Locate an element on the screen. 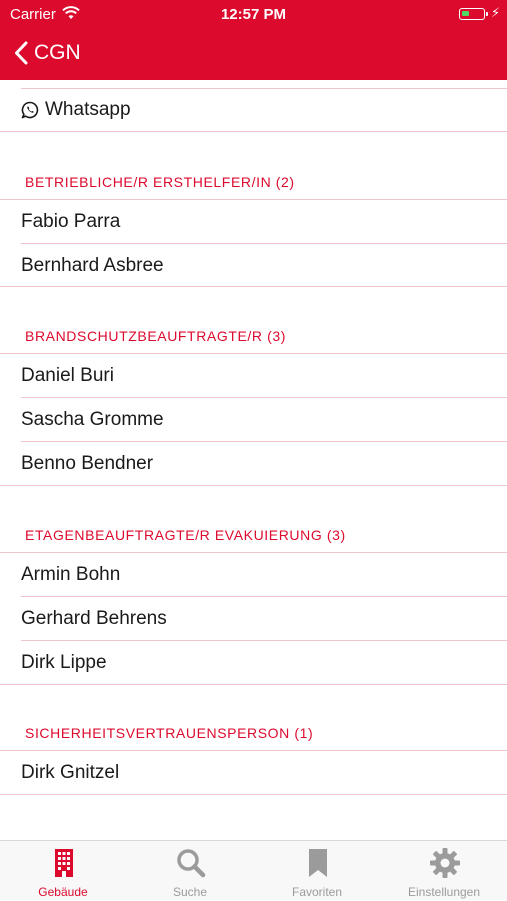 This screenshot has width=507, height=901. list-item: Armin Bohn is located at coordinates (253, 574).